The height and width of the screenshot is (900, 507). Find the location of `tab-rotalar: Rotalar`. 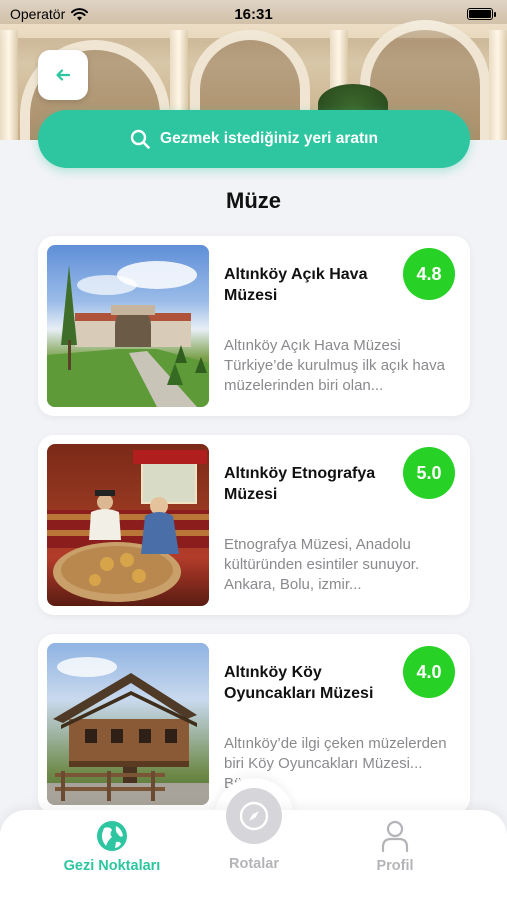

tab-rotalar: Rotalar is located at coordinates (254, 878).